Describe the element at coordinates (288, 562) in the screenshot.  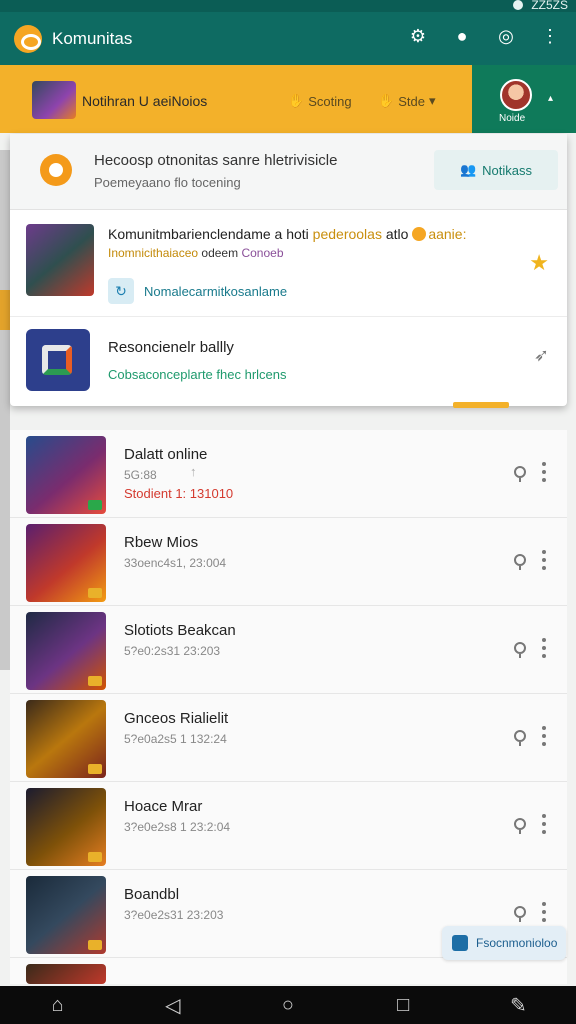
I see `list-item: Rbew Mios 33oenc4s1, 23:004` at that location.